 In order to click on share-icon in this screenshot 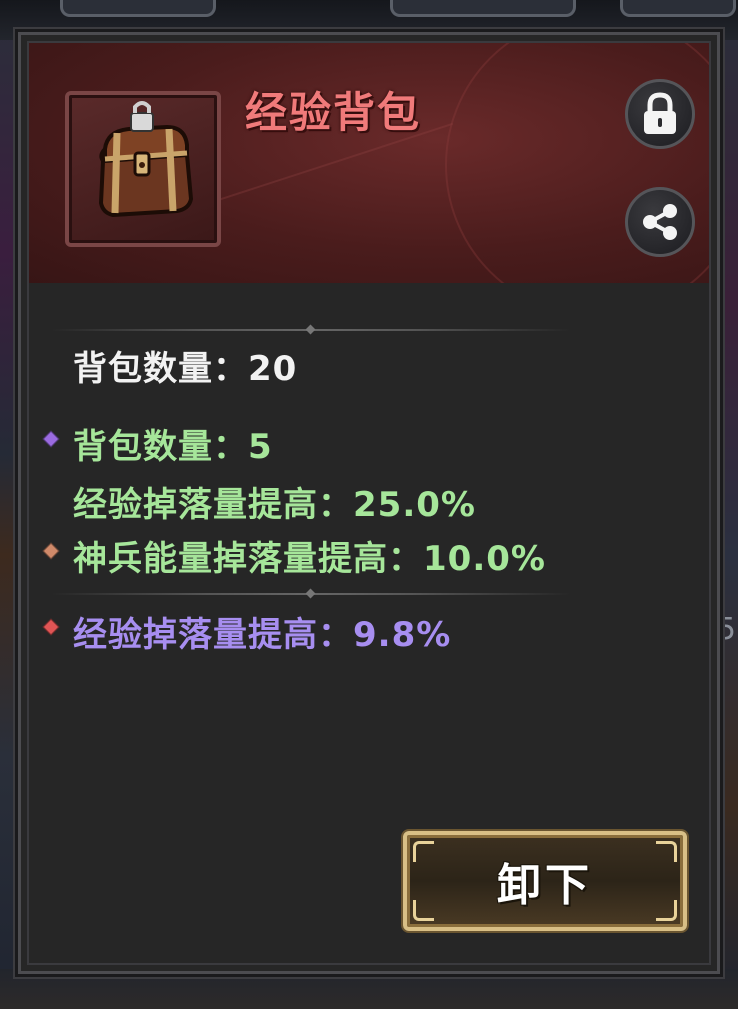, I will do `click(660, 222)`.